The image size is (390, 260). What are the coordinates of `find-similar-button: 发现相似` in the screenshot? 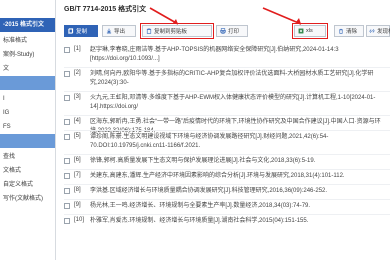 It's located at (378, 31).